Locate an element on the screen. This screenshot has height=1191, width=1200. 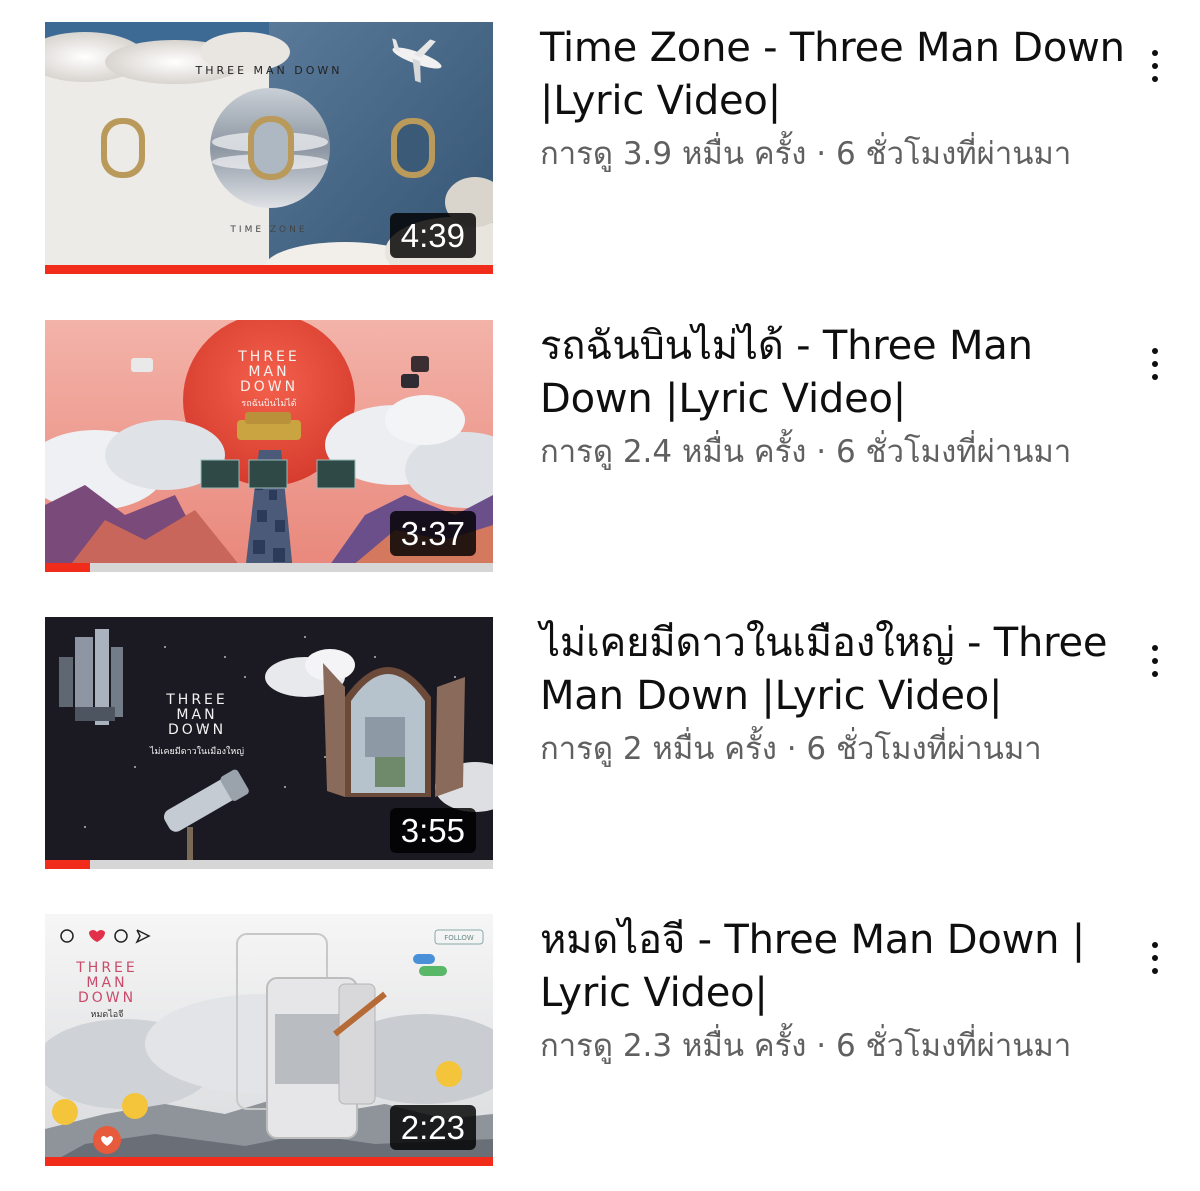
duration-badge: 3:55 is located at coordinates (432, 830).